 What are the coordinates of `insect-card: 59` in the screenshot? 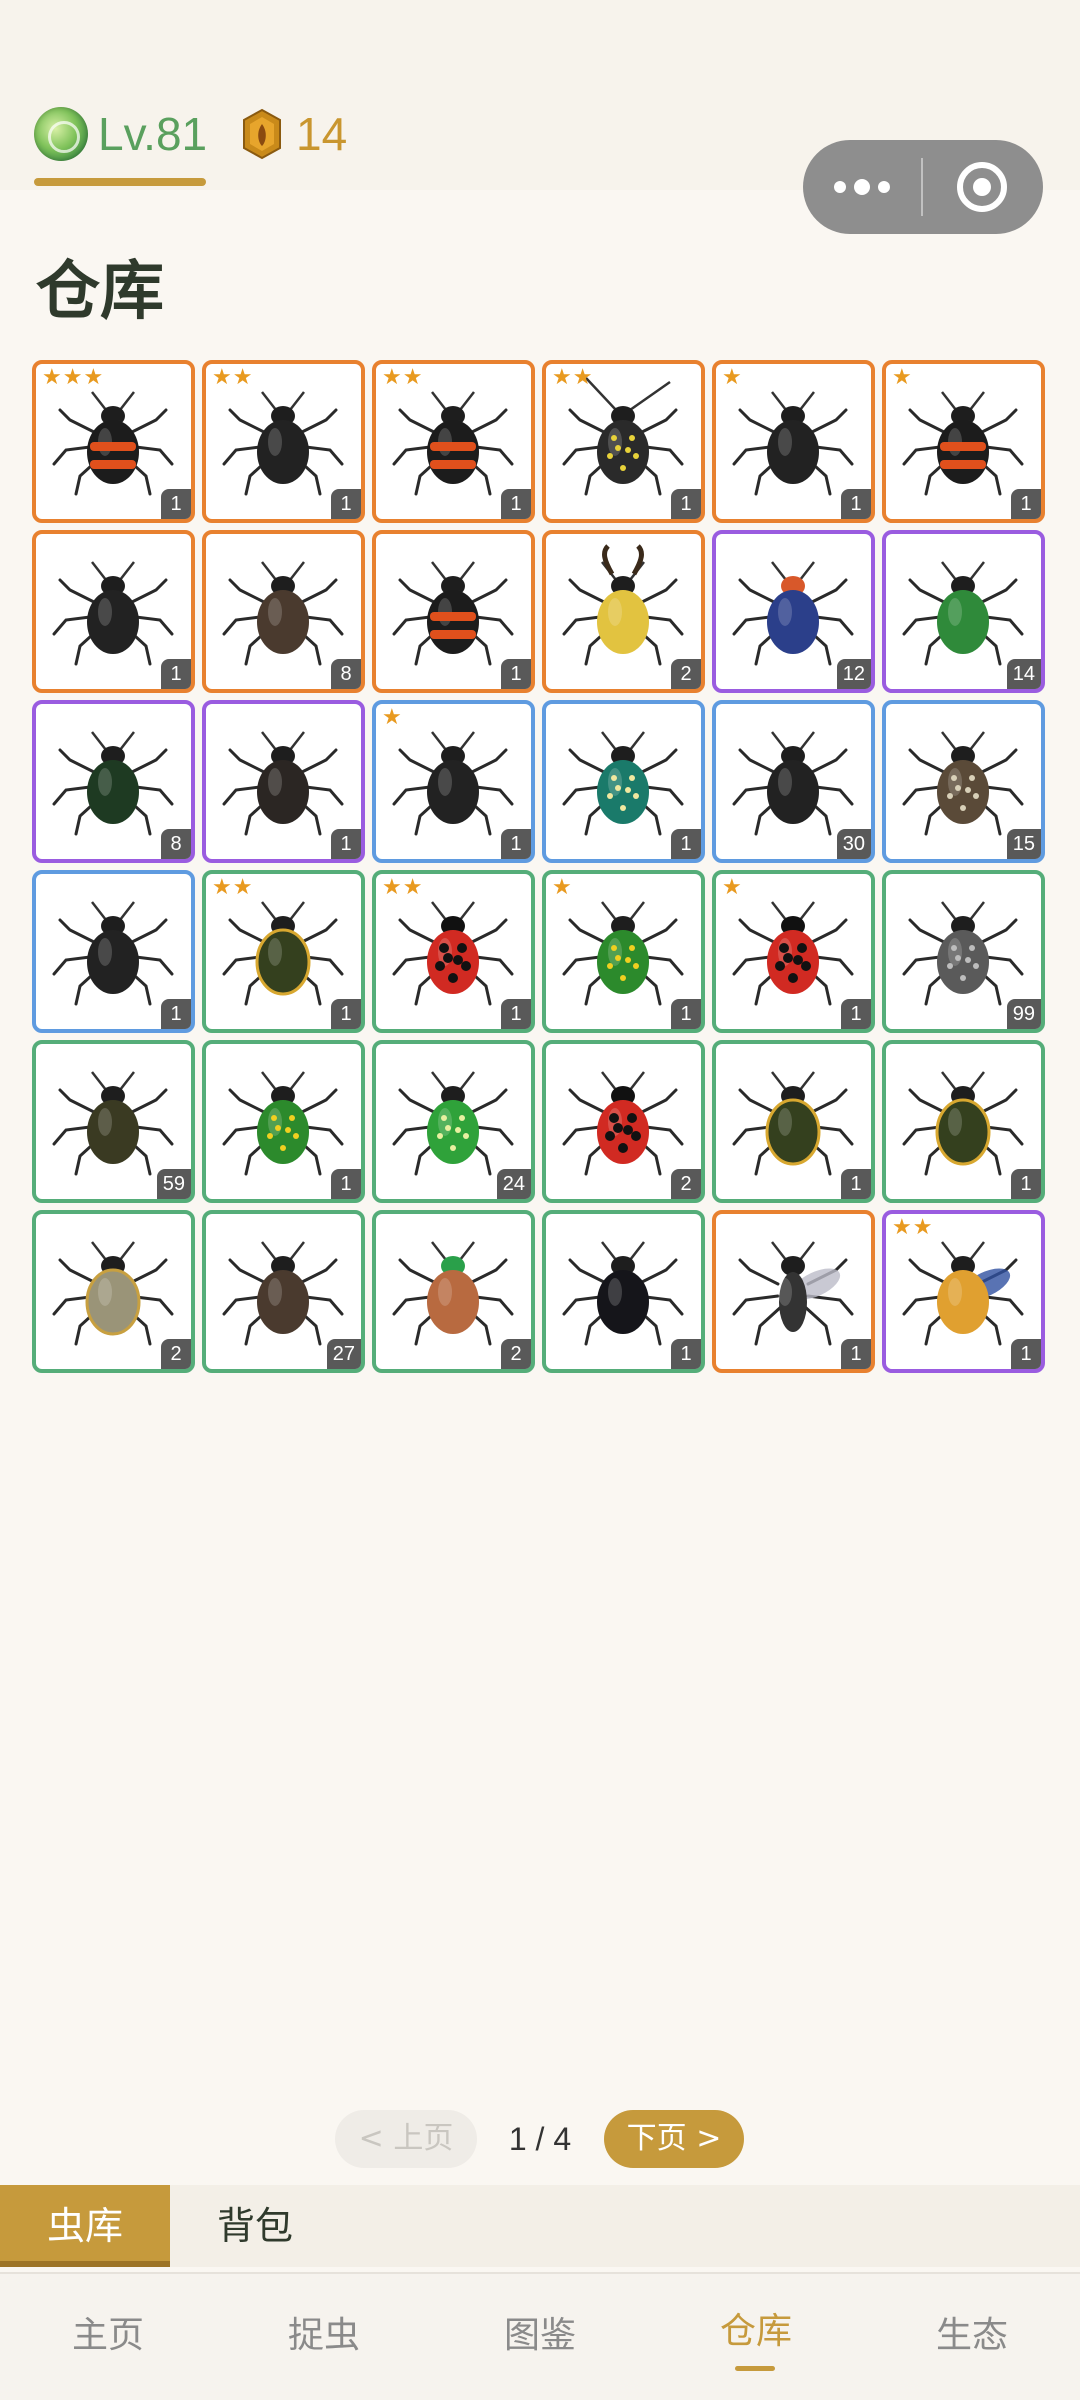 It's located at (113, 1121).